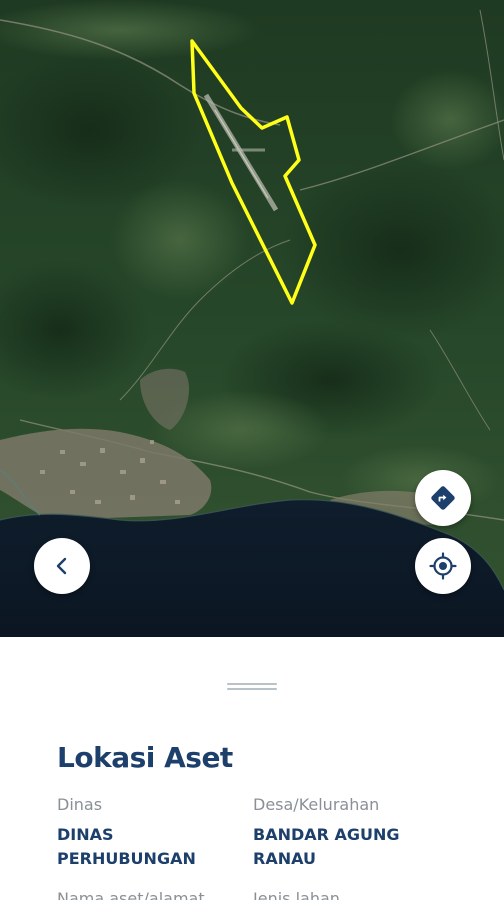 This screenshot has height=900, width=504. Describe the element at coordinates (326, 846) in the screenshot. I see `desa-kelurahan-value: BANDAR AGUNG RANAU` at that location.